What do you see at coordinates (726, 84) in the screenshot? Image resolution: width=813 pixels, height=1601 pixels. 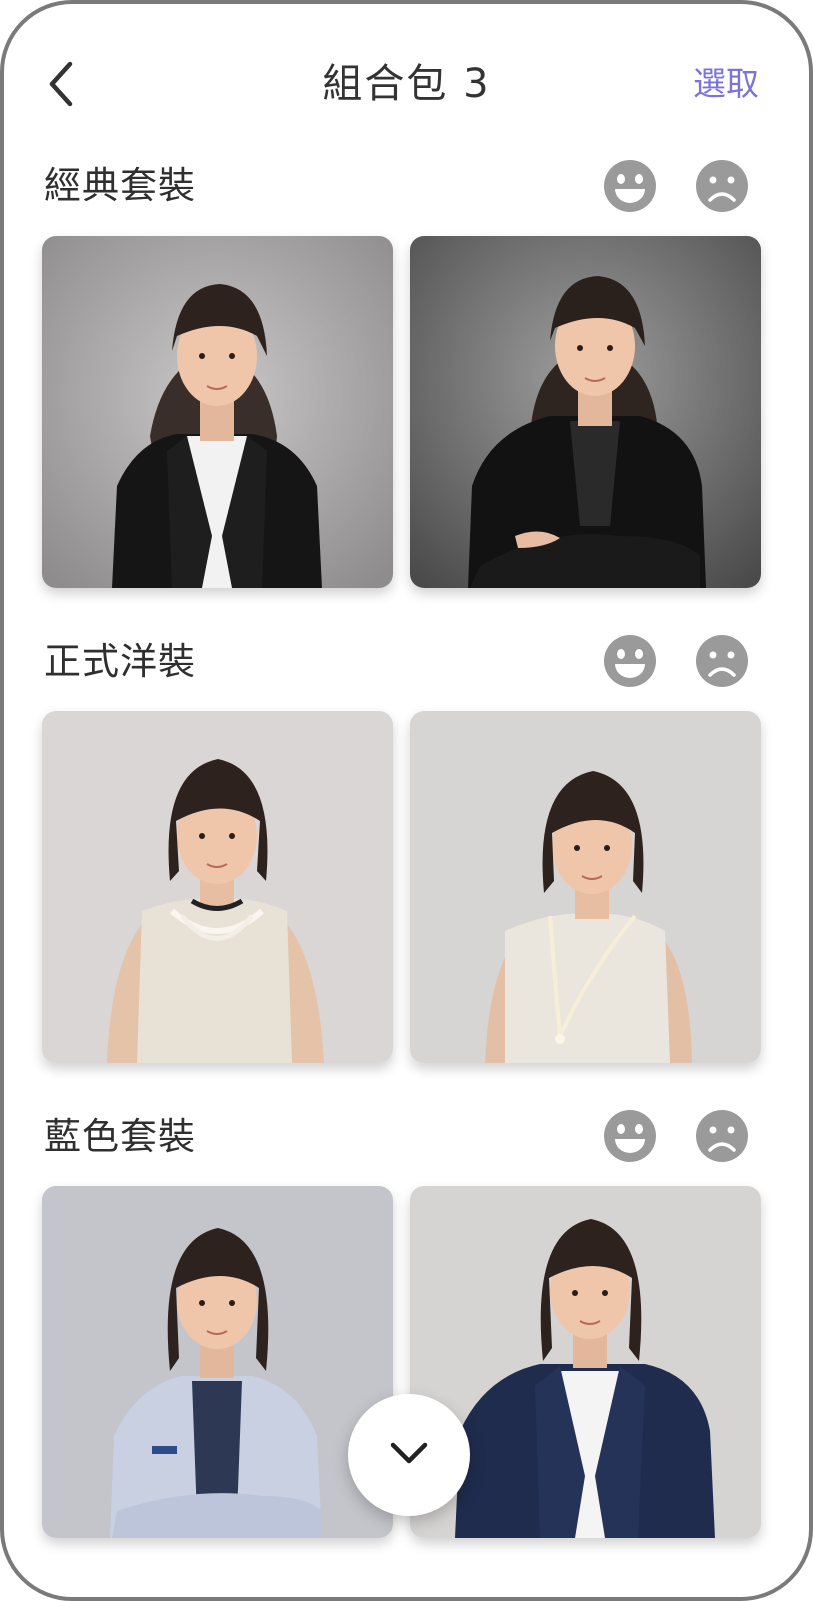 I see `select-button: 選取` at bounding box center [726, 84].